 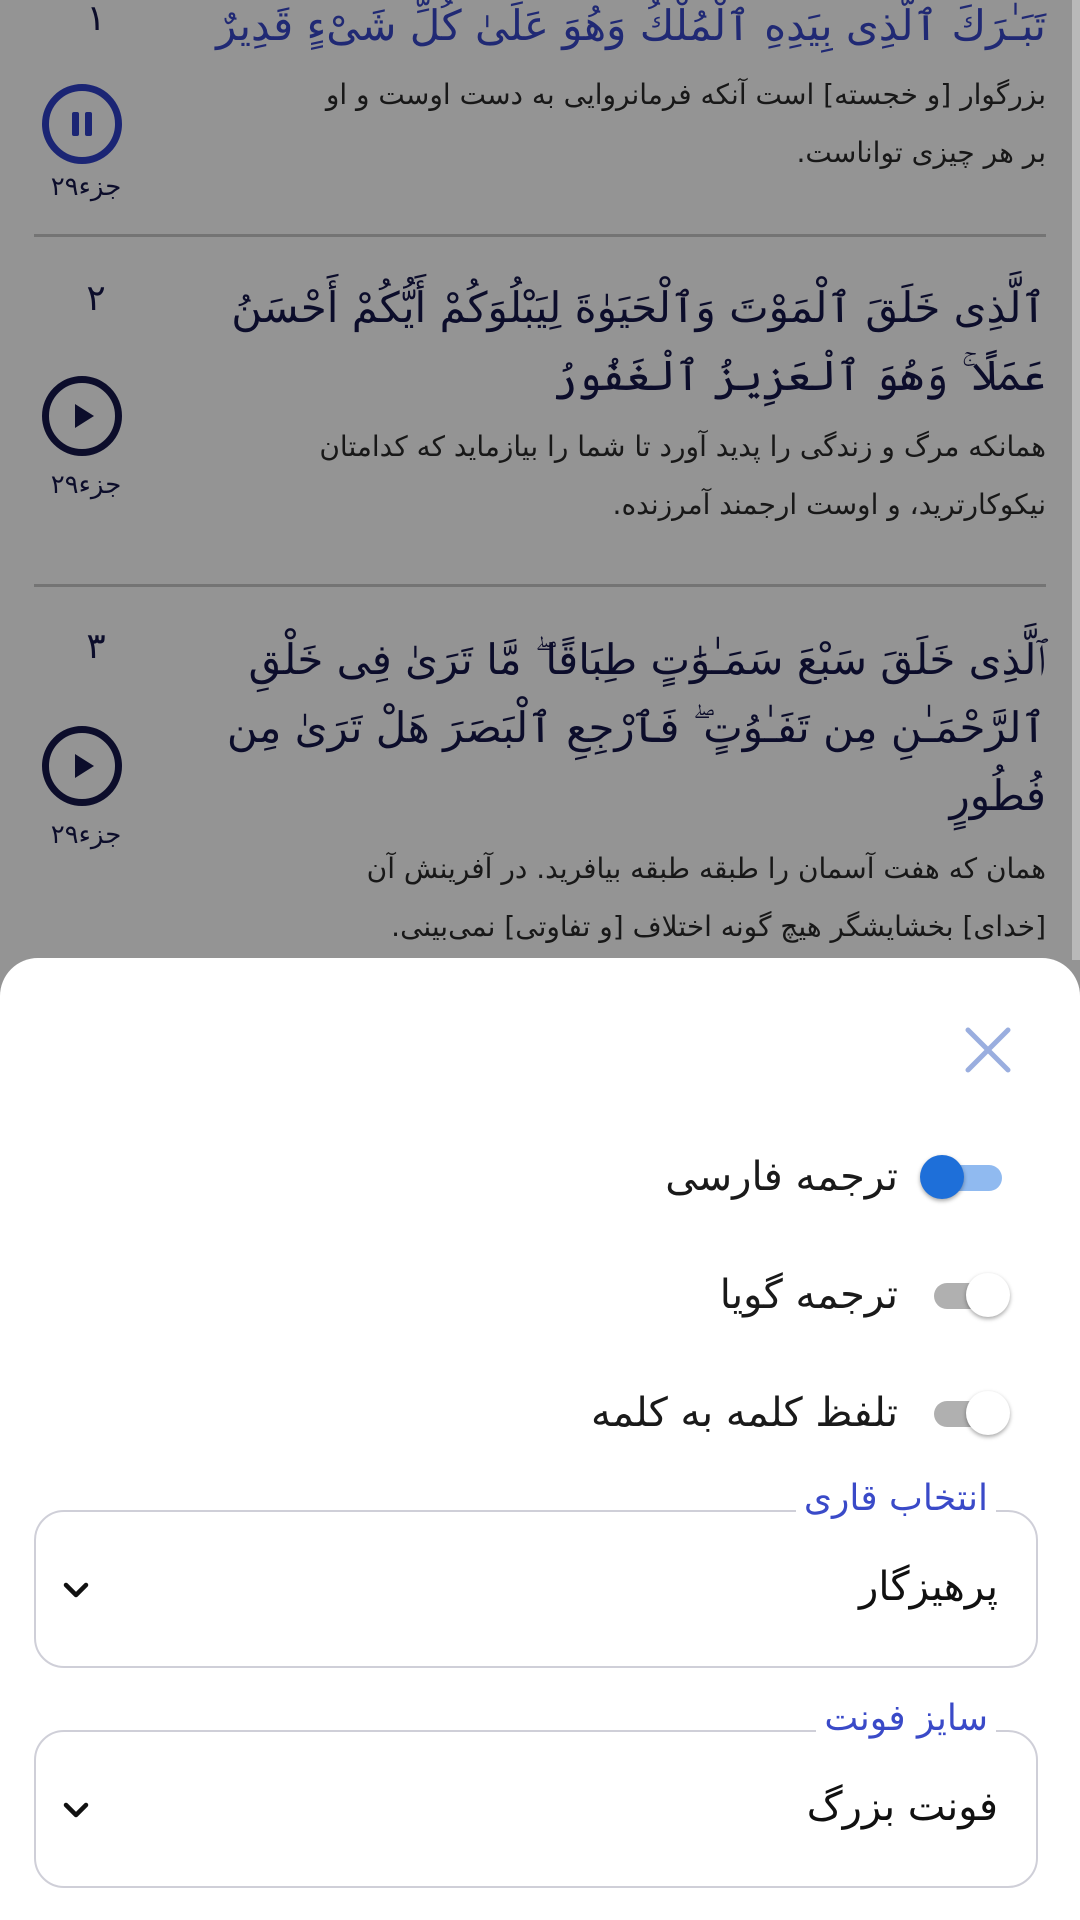 I want to click on font-size-select-label: سایز فونت, so click(x=906, y=1718).